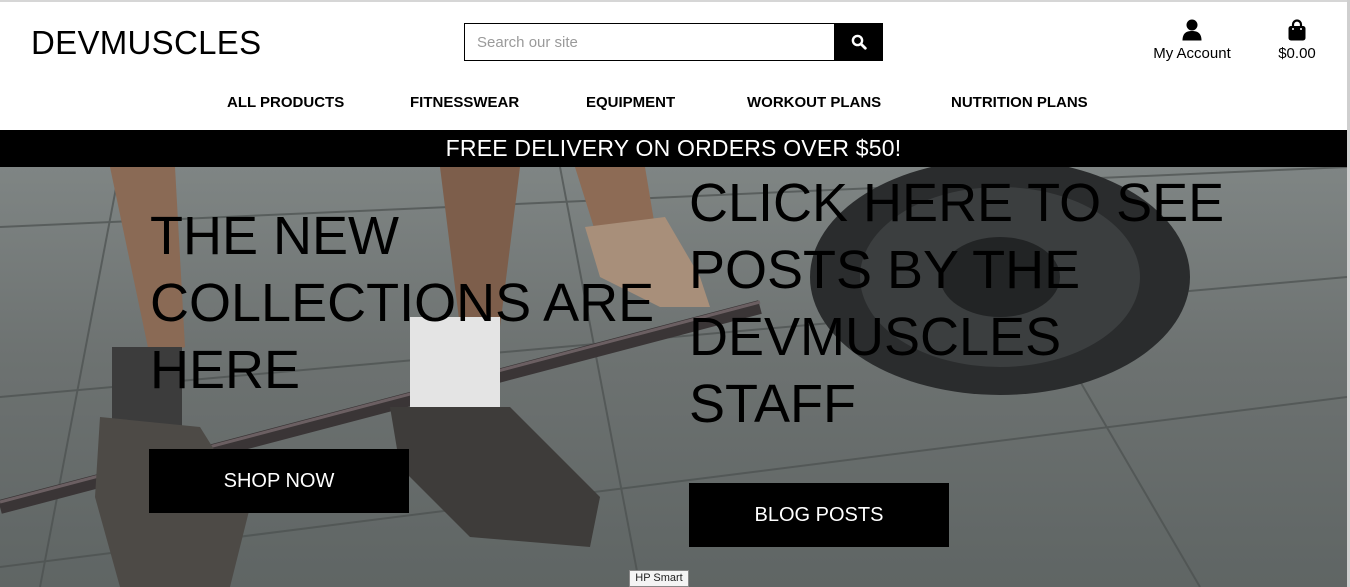 The width and height of the screenshot is (1350, 587). I want to click on search-icon, so click(859, 42).